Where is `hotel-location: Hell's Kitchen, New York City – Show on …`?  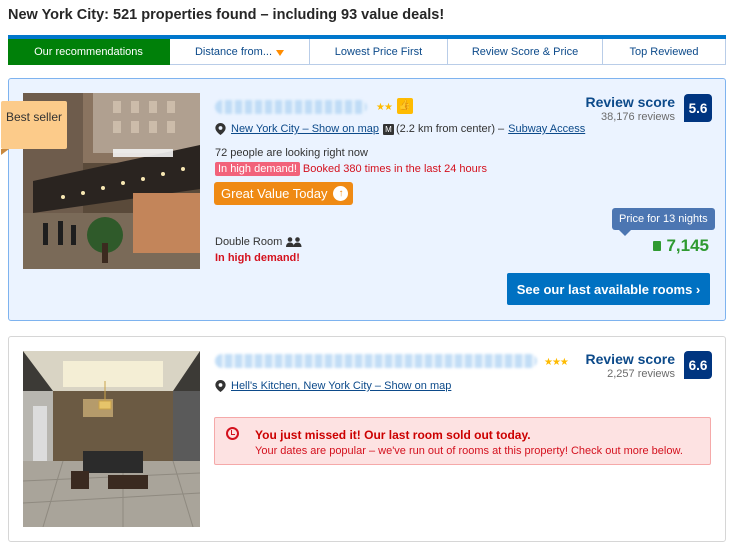
hotel-location: Hell's Kitchen, New York City – Show on … is located at coordinates (333, 386).